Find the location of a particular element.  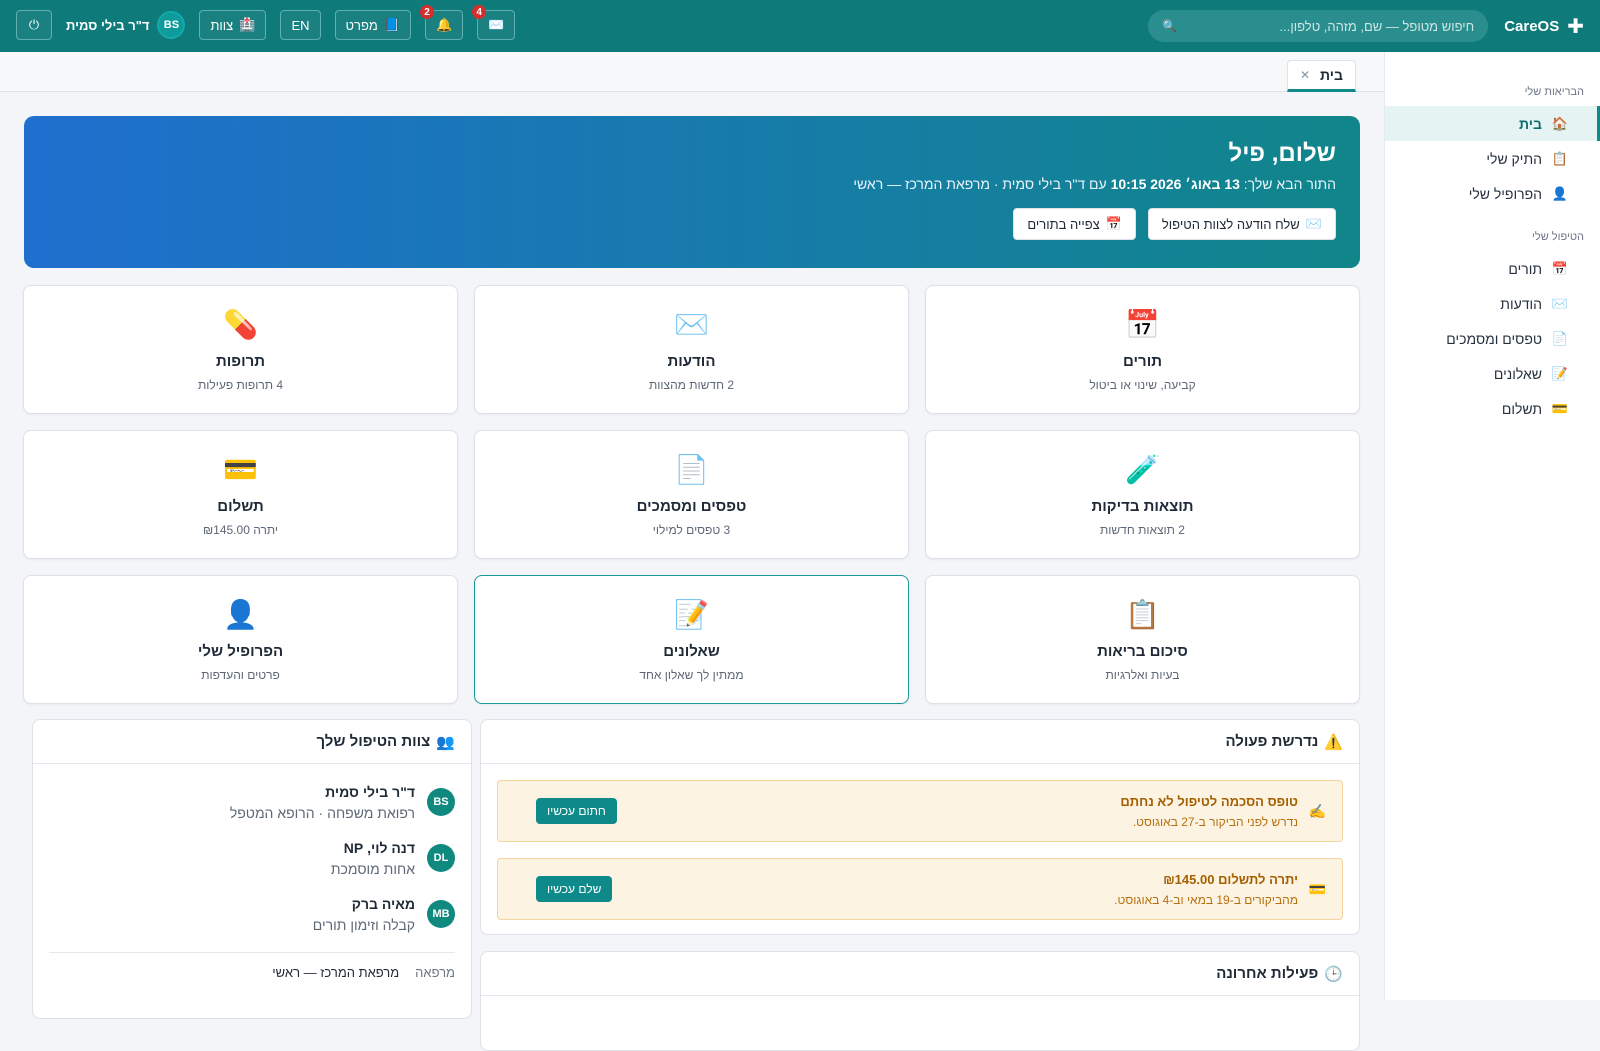

sidebar-item-questionnaires: 📝 שאלונים is located at coordinates (1492, 373).